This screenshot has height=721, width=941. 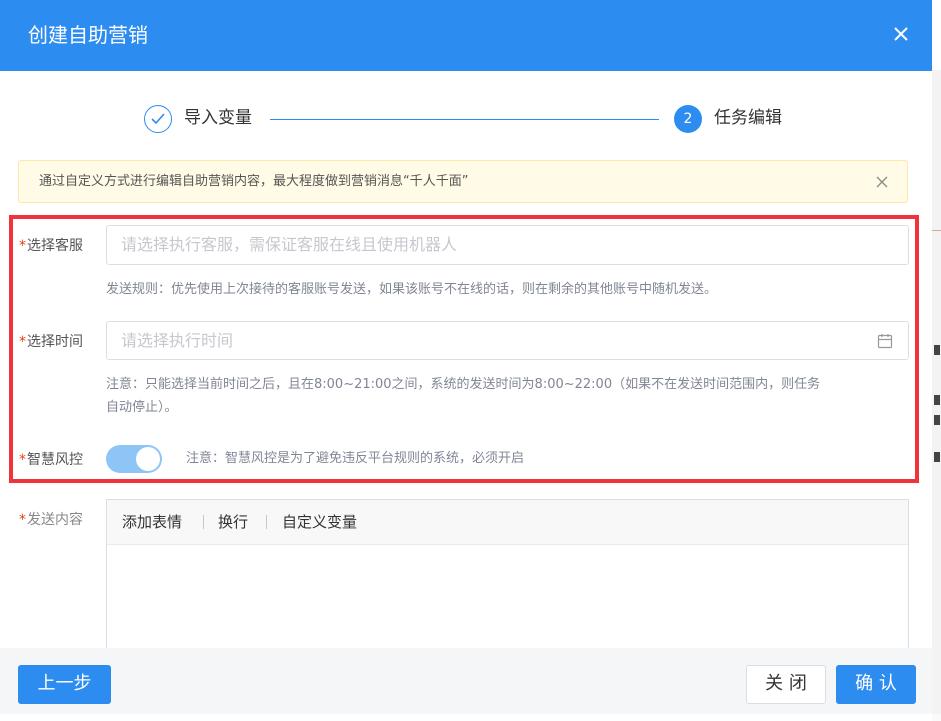 What do you see at coordinates (319, 522) in the screenshot?
I see `custom-variable-button: 自定义变量` at bounding box center [319, 522].